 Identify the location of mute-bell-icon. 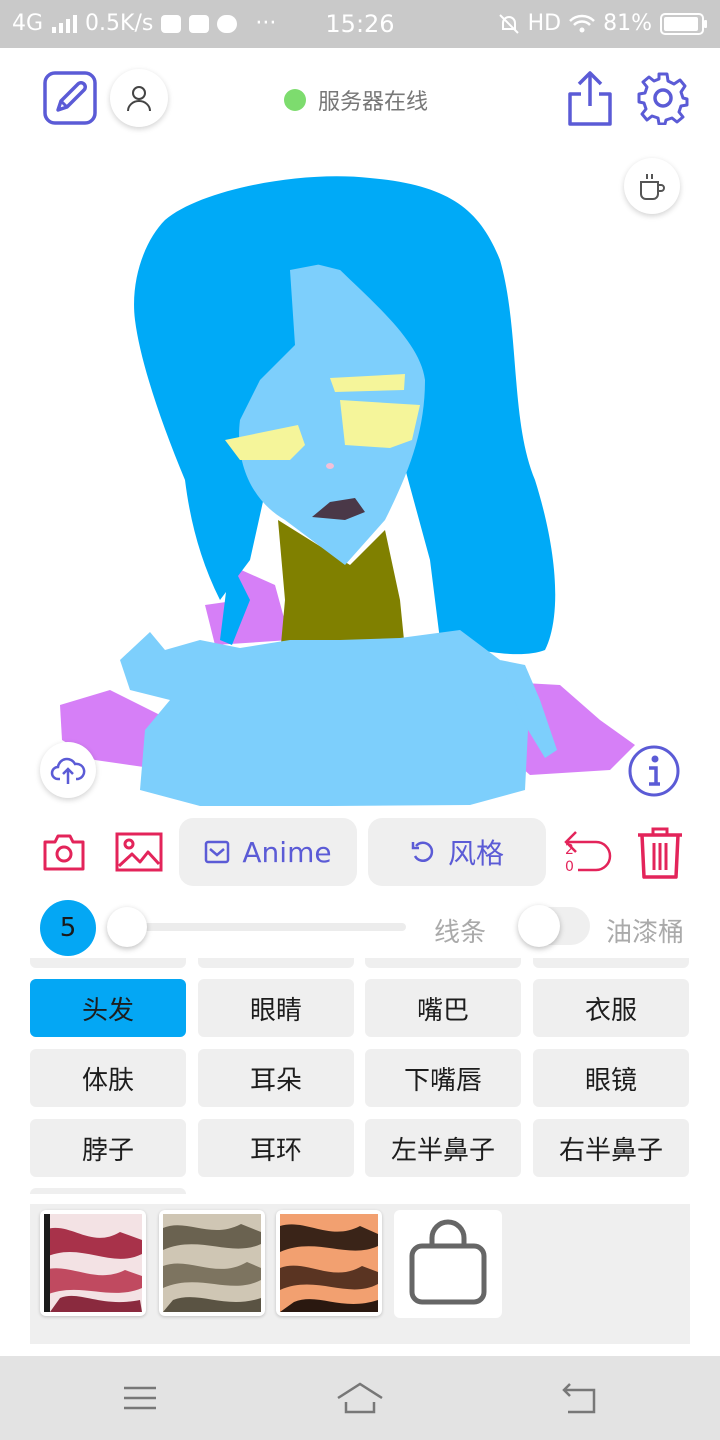
(508, 23).